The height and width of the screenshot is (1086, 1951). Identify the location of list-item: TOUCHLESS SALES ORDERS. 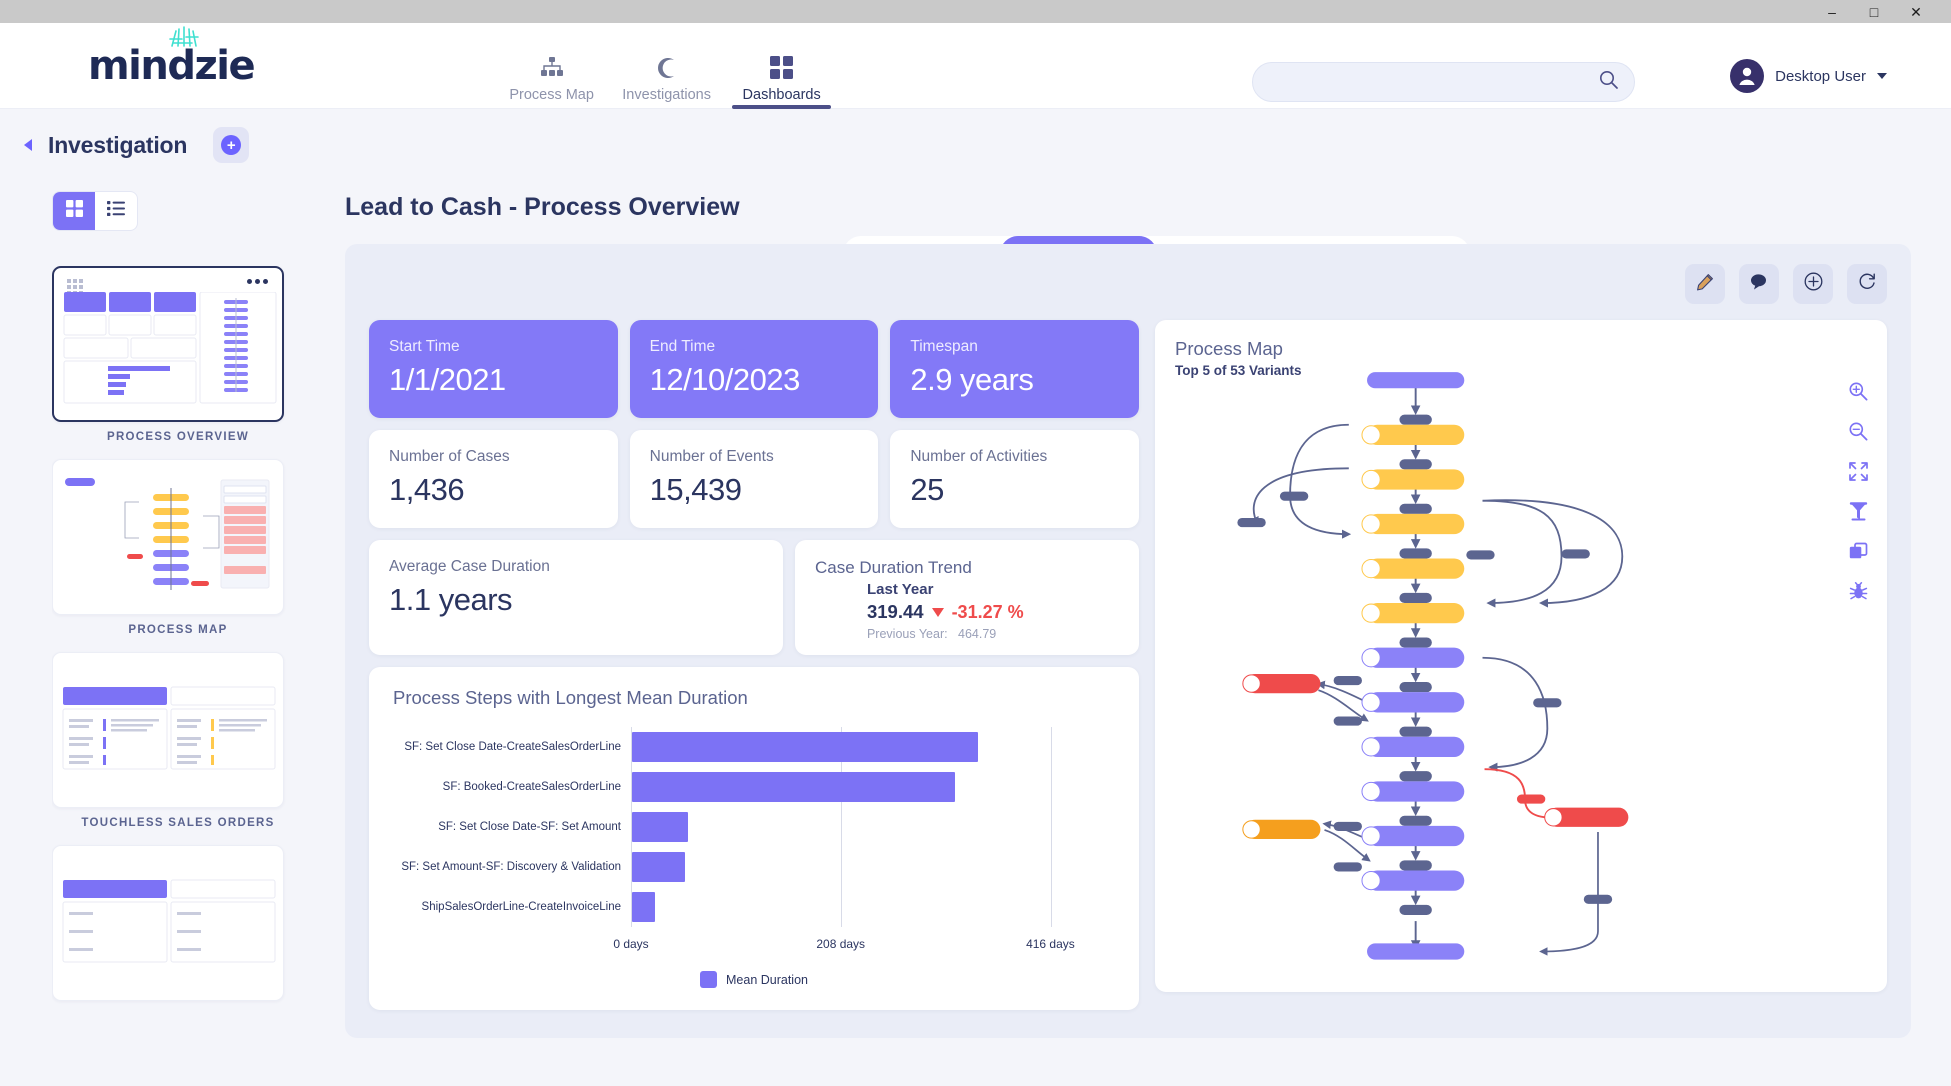
(178, 740).